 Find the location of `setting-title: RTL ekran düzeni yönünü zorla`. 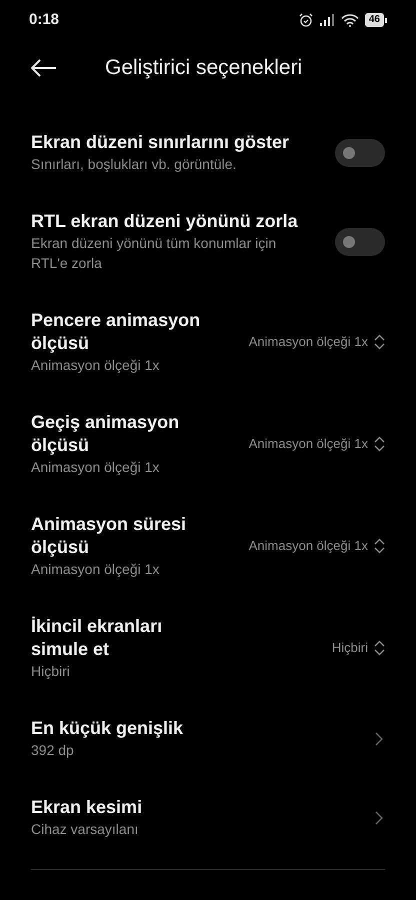

setting-title: RTL ekran düzeni yönünü zorla is located at coordinates (165, 221).